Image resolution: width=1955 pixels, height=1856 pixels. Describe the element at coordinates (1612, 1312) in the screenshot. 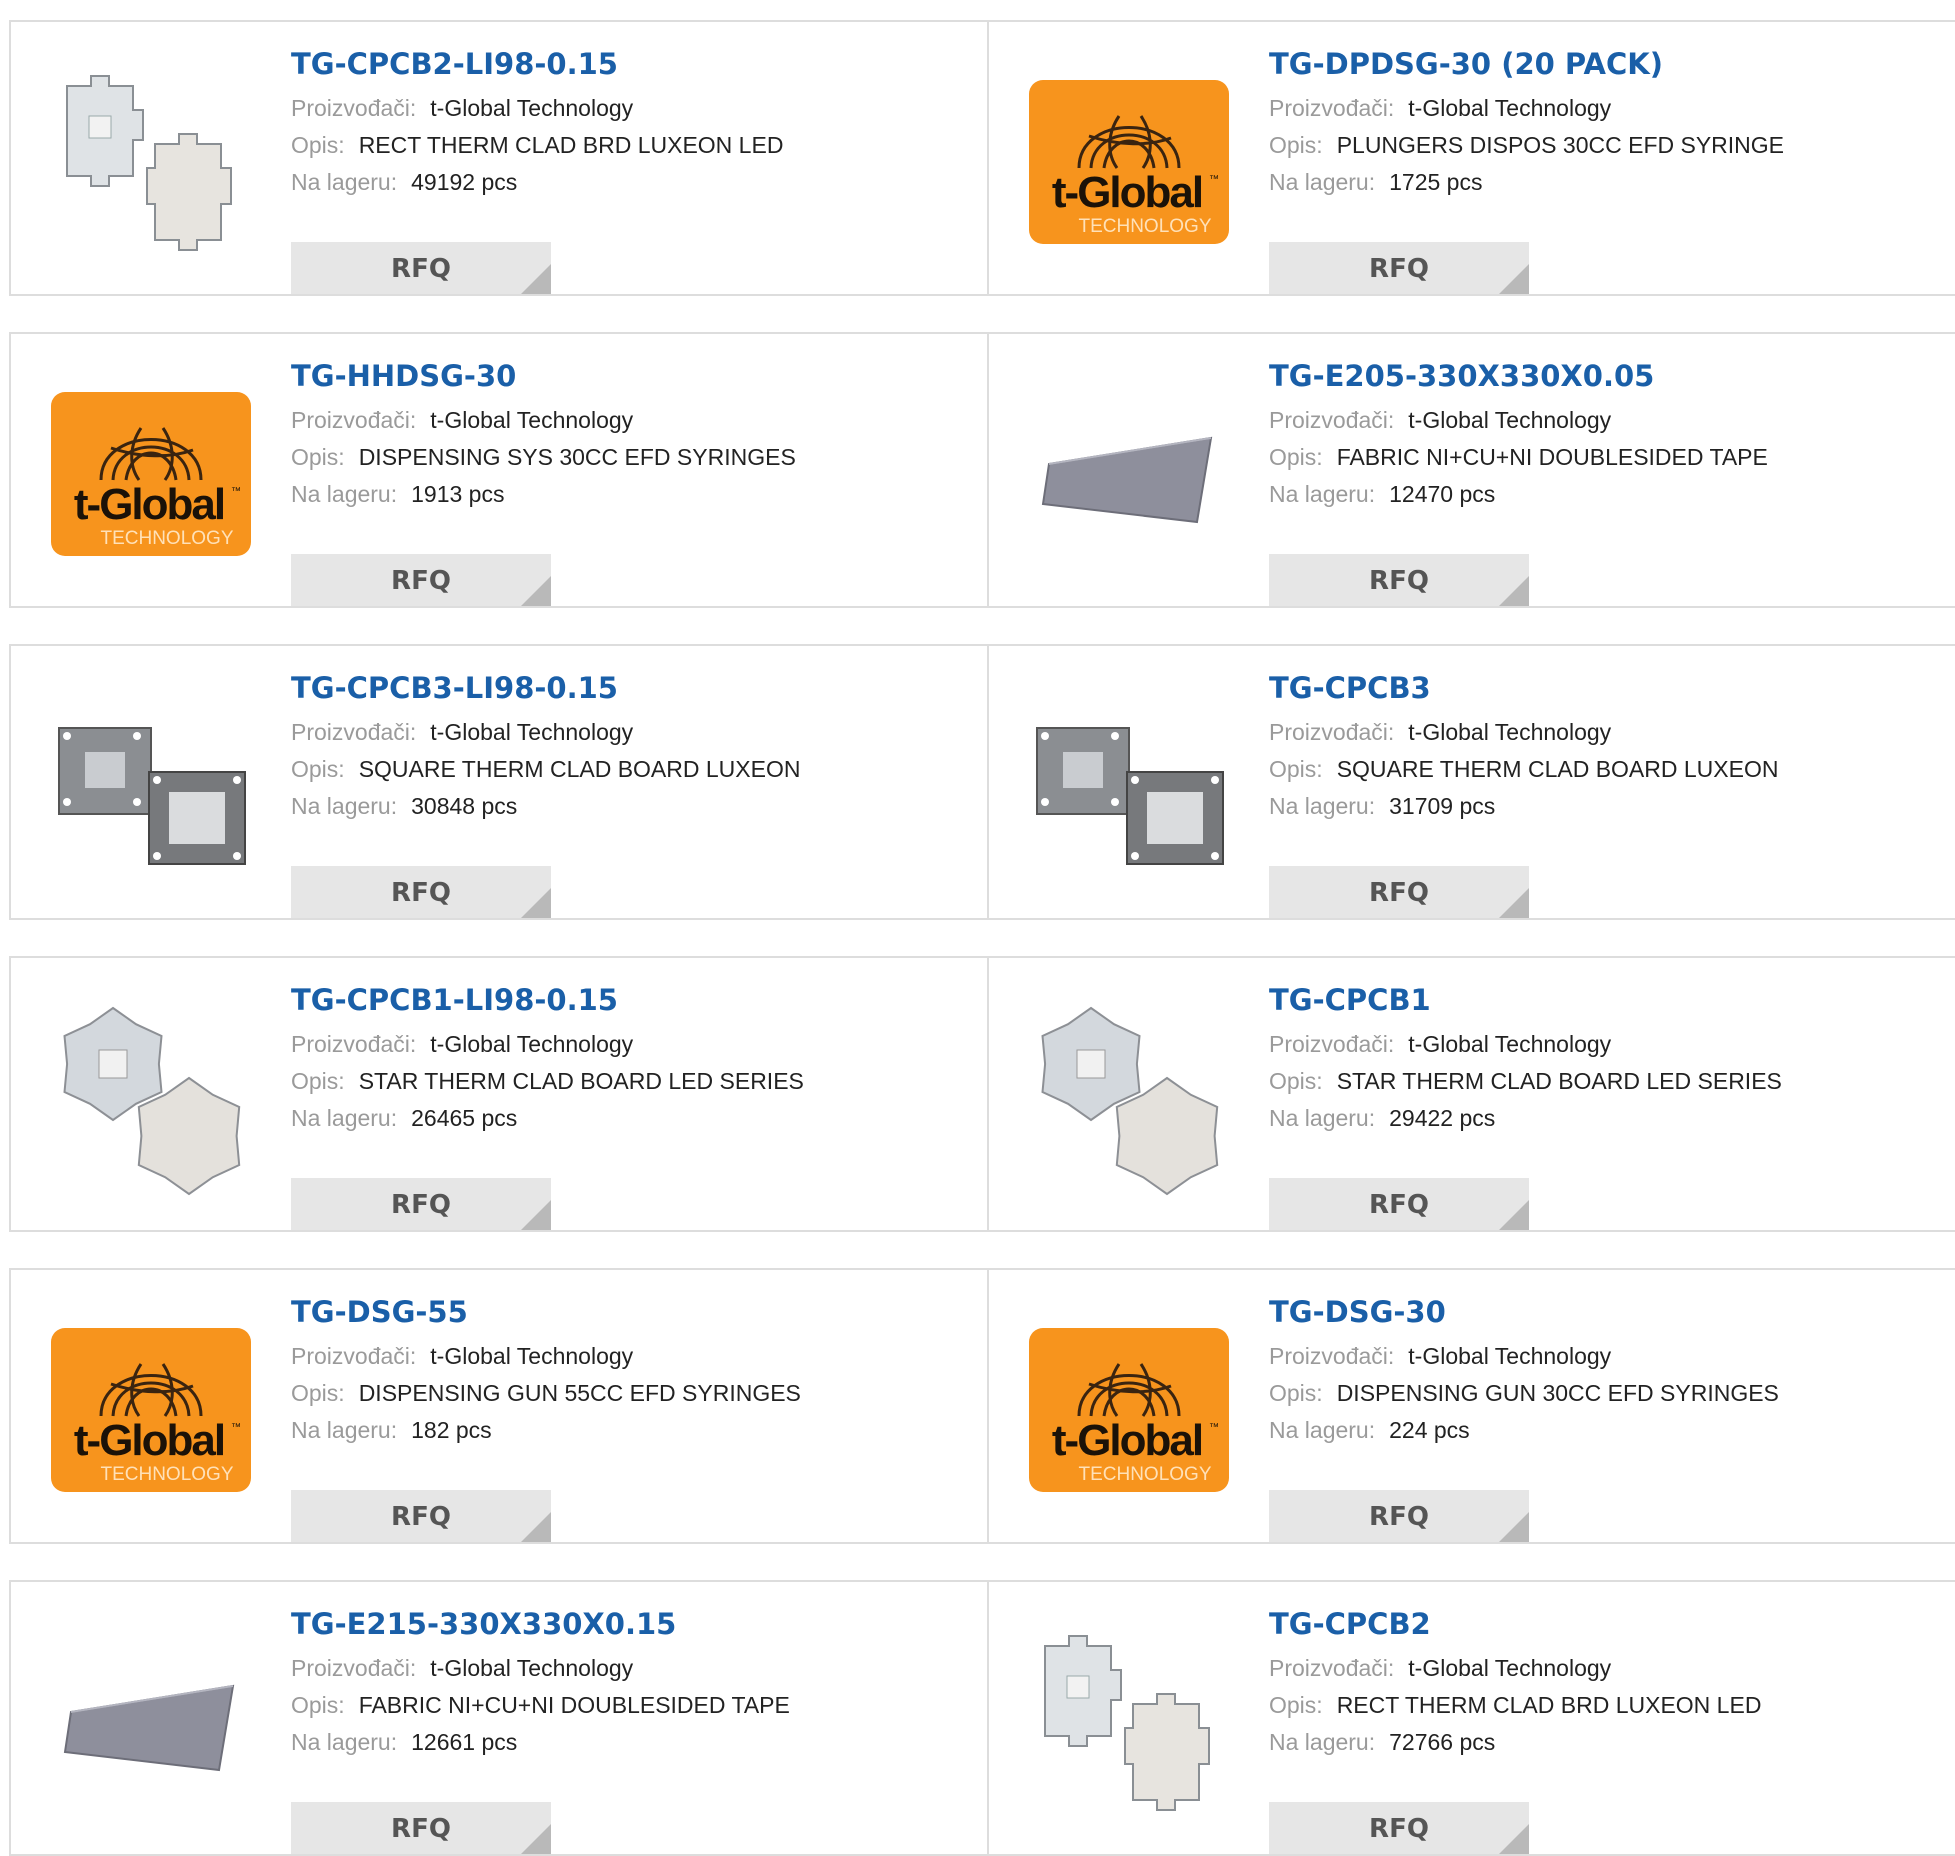

I see `product-title-link: TG-DSG-30` at that location.